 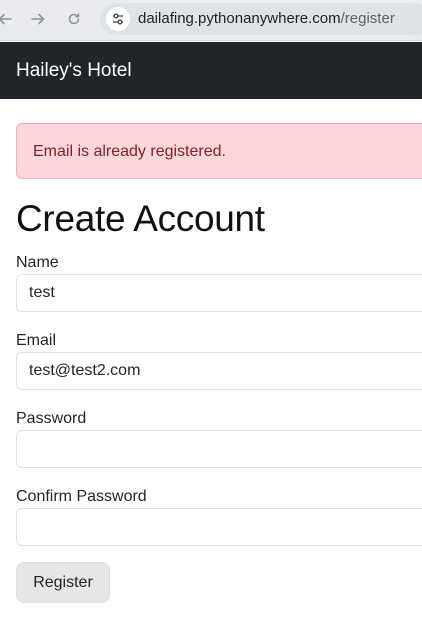 I want to click on site-settings-icon, so click(x=118, y=19).